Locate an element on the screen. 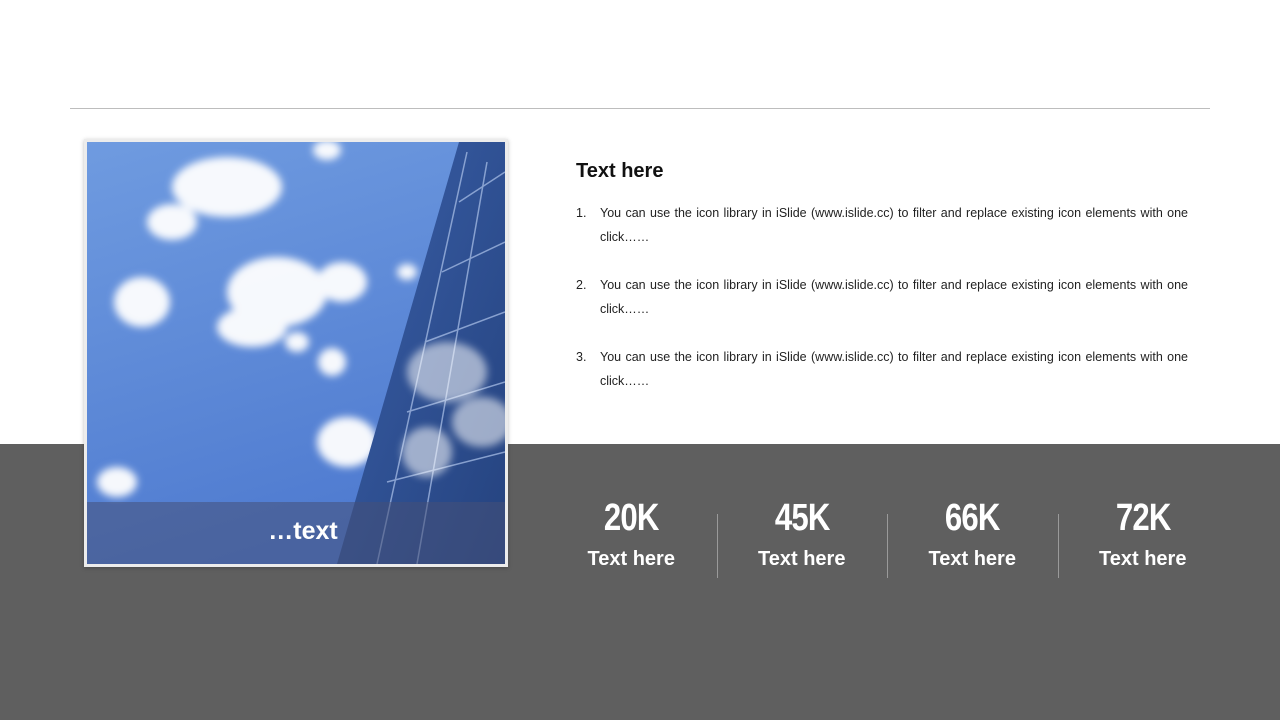 The image size is (1280, 720). list-number: 2. is located at coordinates (581, 285).